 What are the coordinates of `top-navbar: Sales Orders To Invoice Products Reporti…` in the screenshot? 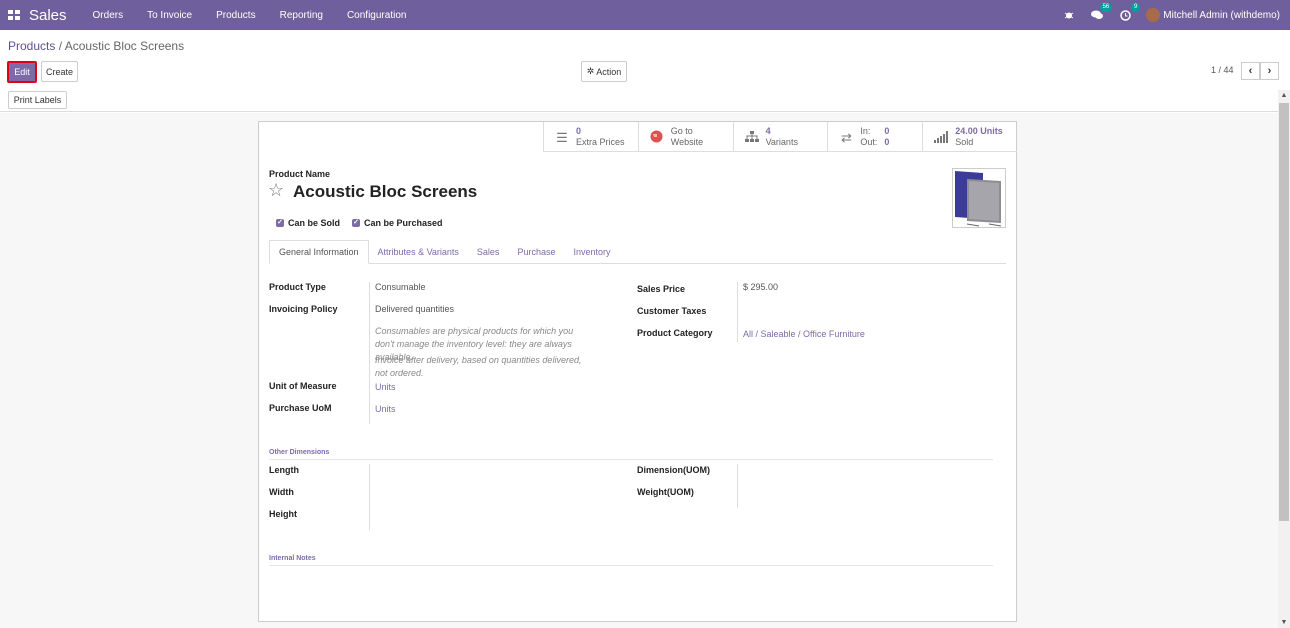 It's located at (645, 15).